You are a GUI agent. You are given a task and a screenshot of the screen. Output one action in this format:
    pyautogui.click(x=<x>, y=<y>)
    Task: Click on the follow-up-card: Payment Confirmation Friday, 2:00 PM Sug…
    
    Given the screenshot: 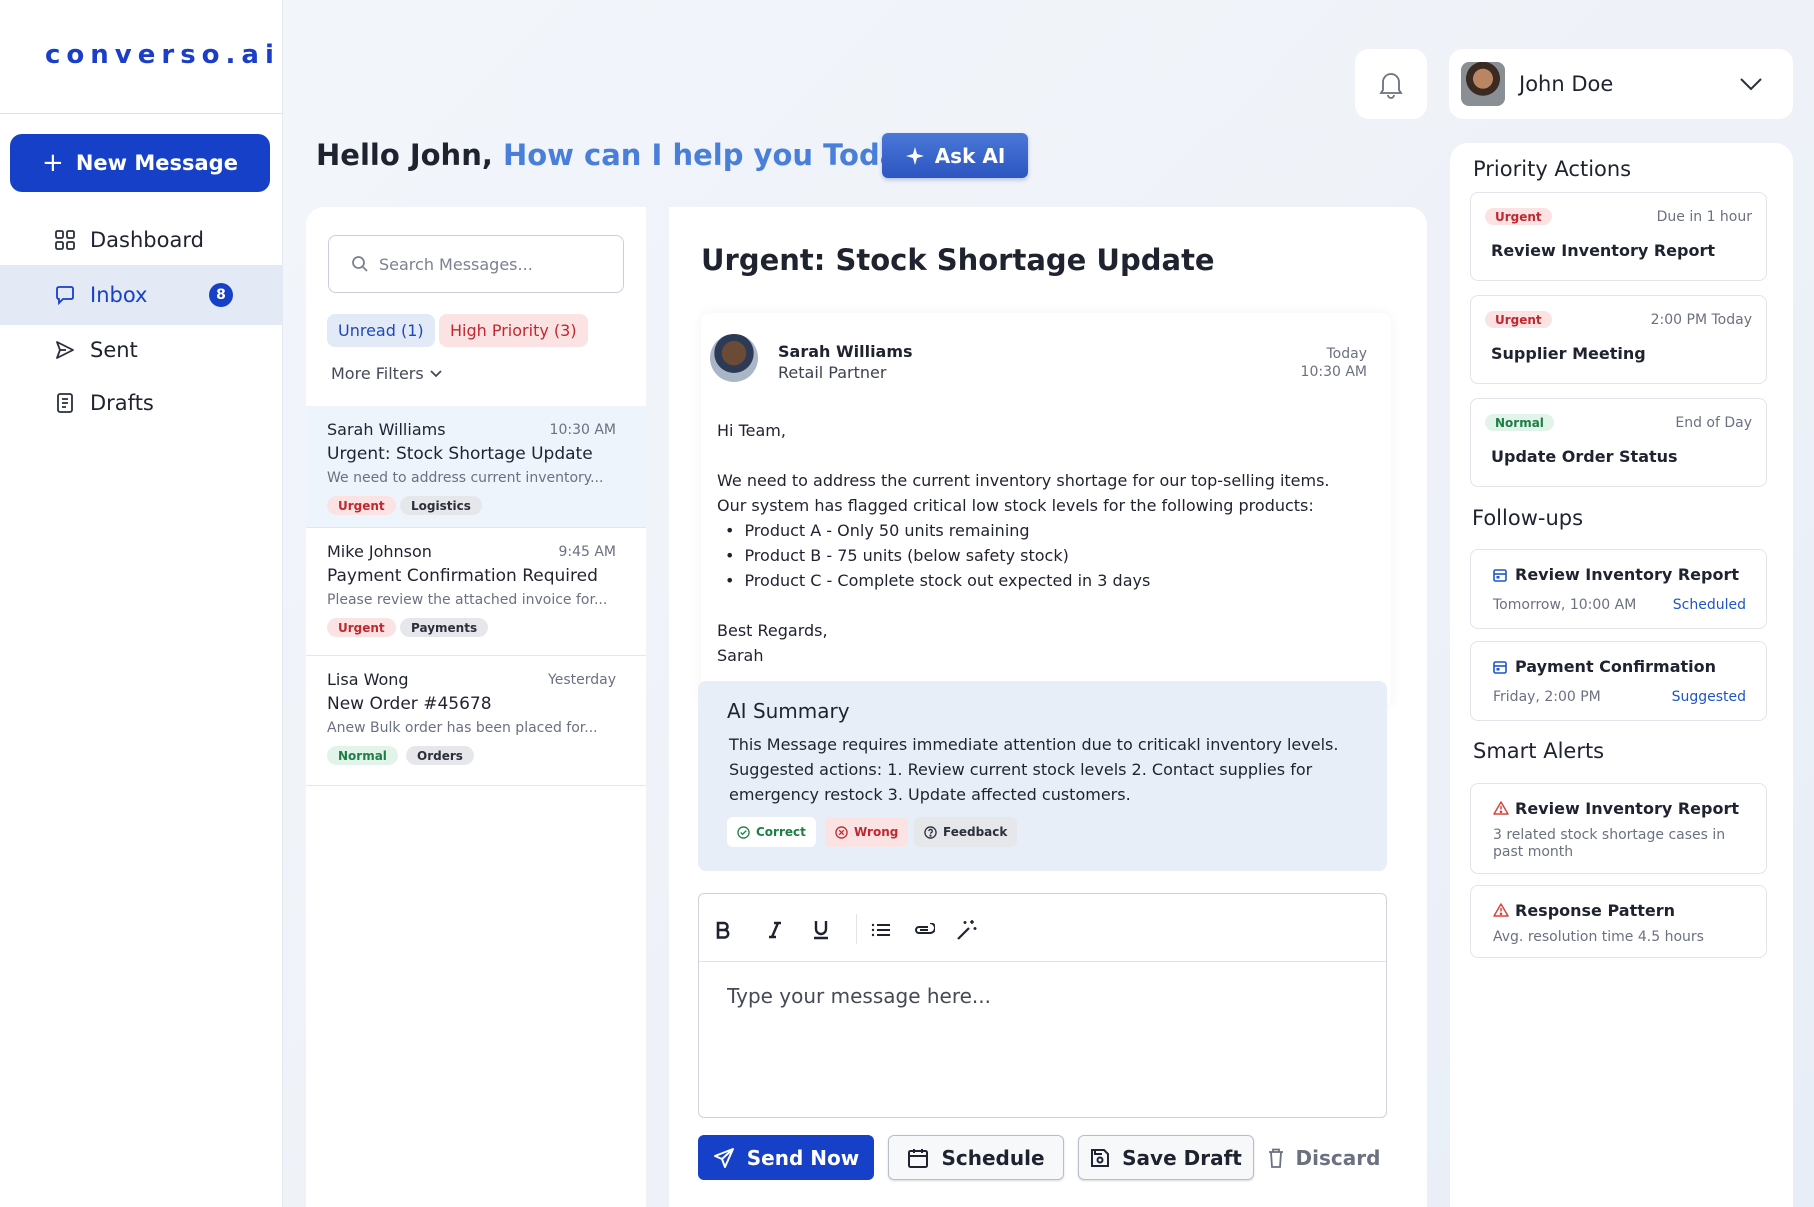 What is the action you would take?
    pyautogui.click(x=1618, y=681)
    